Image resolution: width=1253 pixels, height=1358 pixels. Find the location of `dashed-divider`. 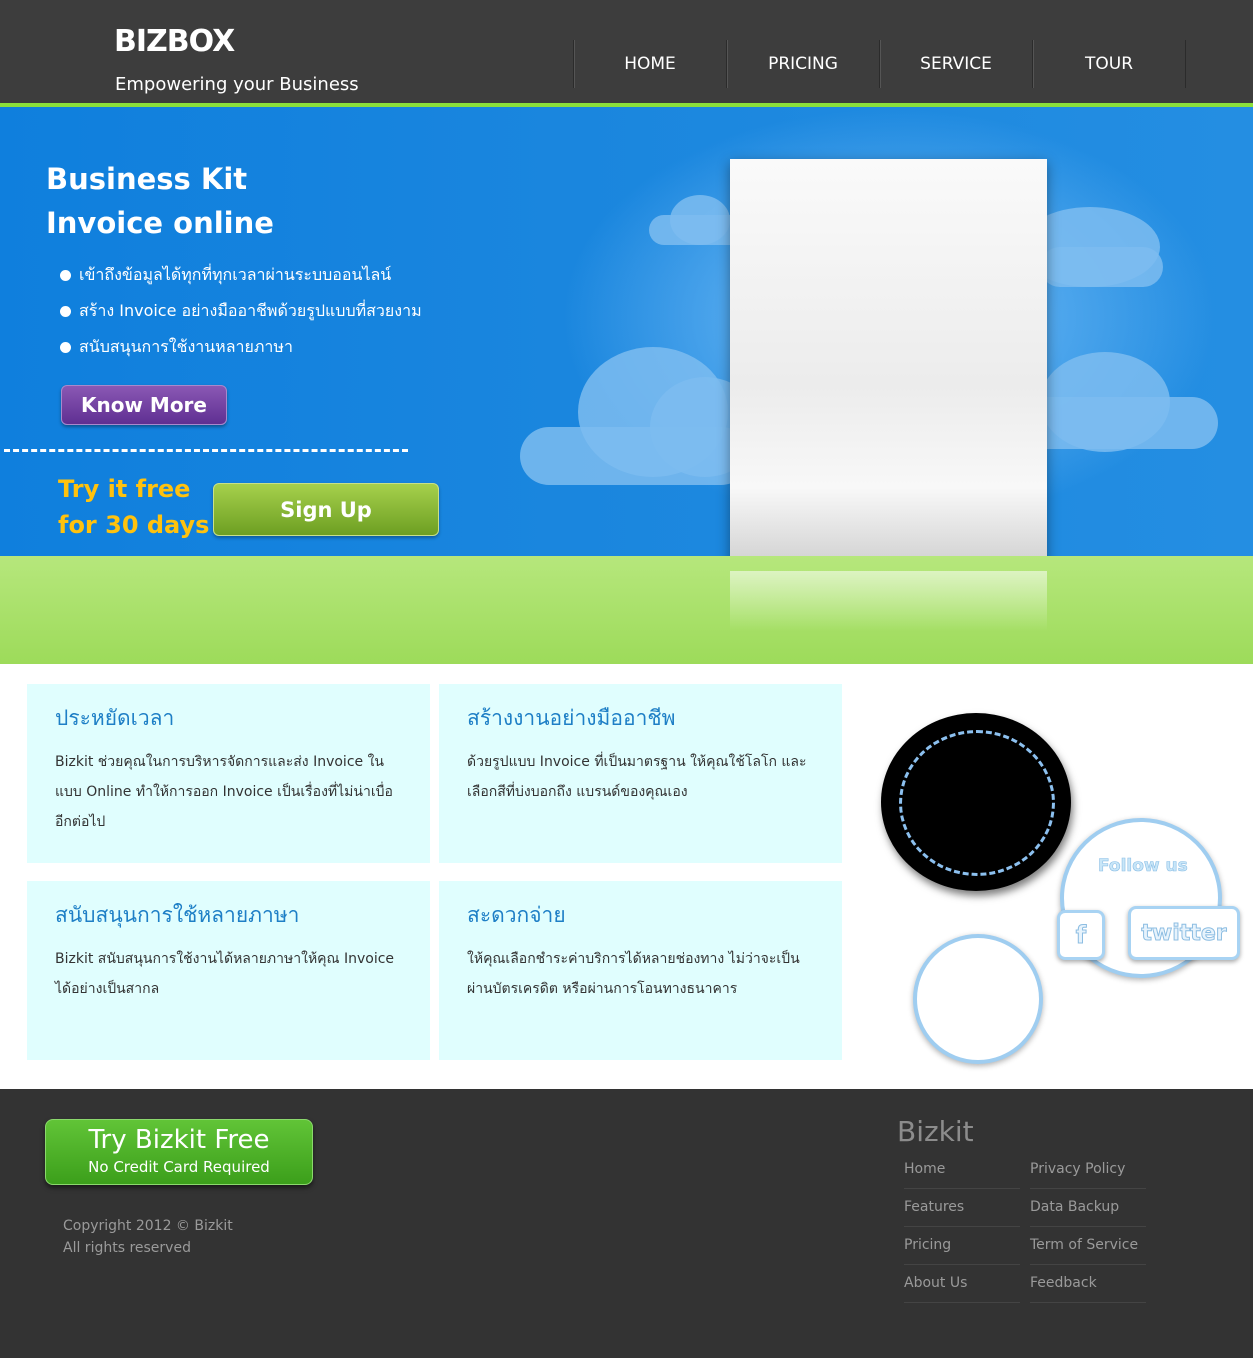

dashed-divider is located at coordinates (206, 450).